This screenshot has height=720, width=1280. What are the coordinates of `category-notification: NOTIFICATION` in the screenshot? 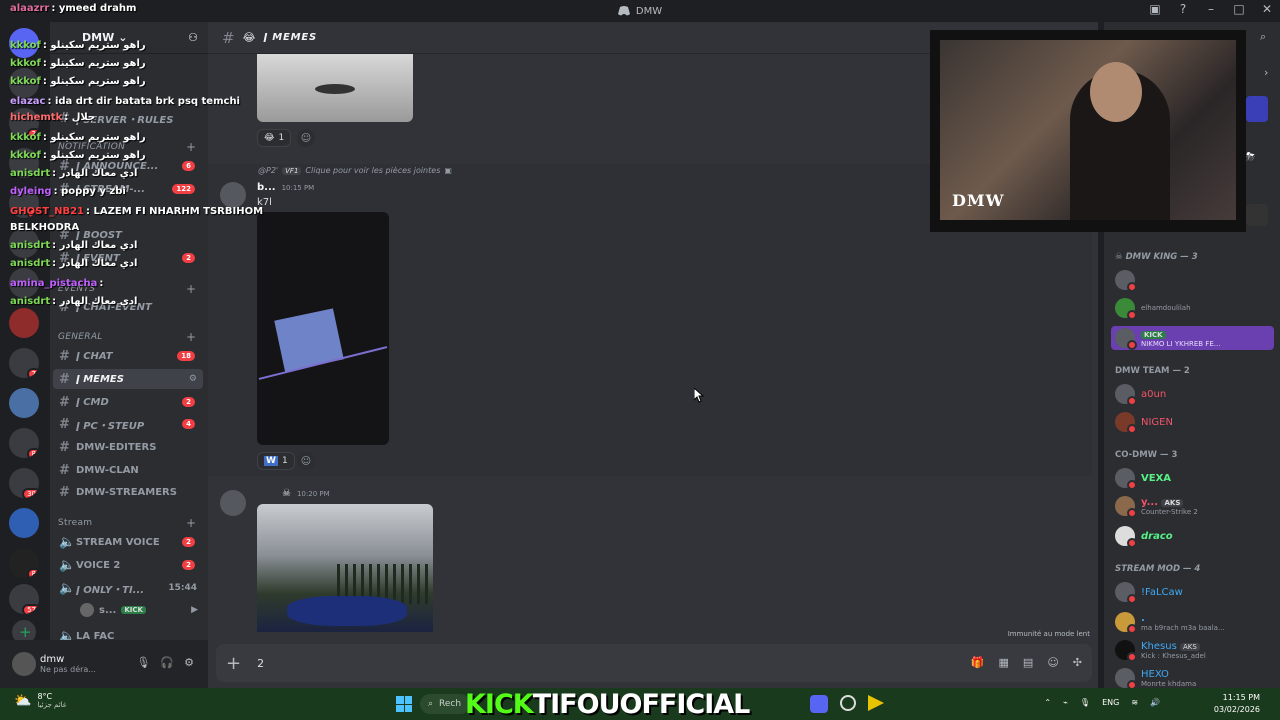 It's located at (127, 147).